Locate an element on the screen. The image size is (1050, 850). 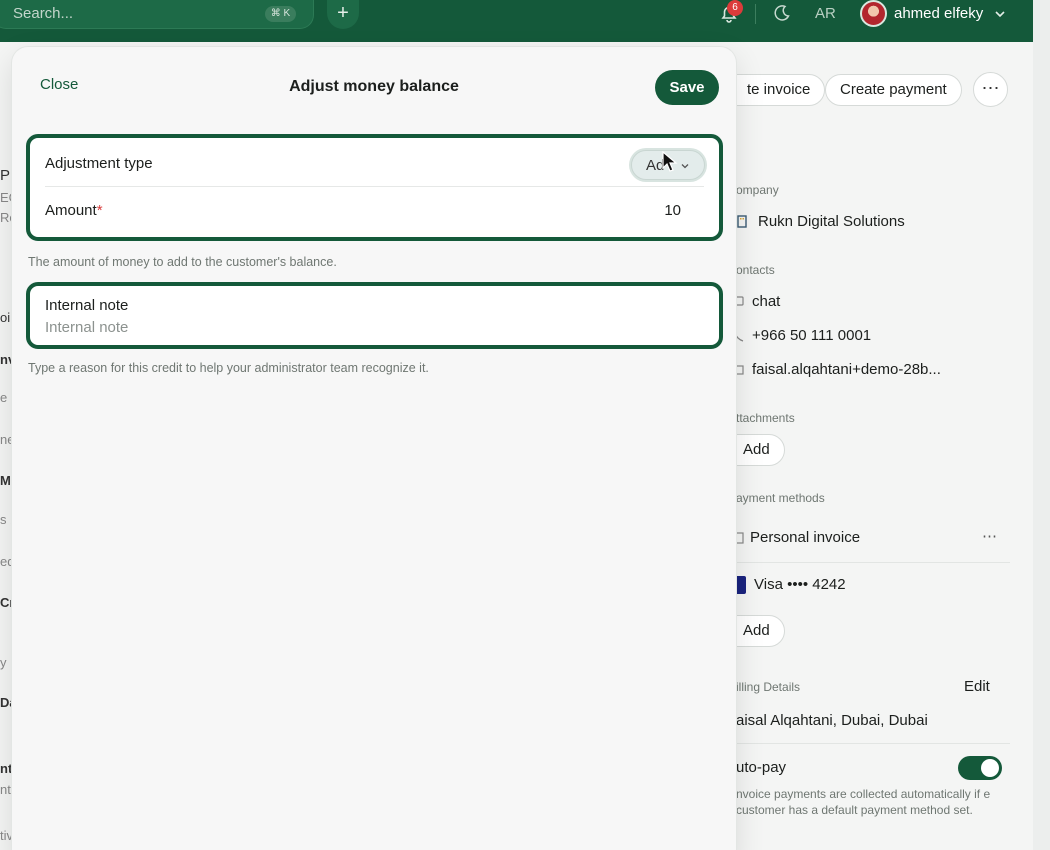
amount-input: 10 is located at coordinates (672, 210).